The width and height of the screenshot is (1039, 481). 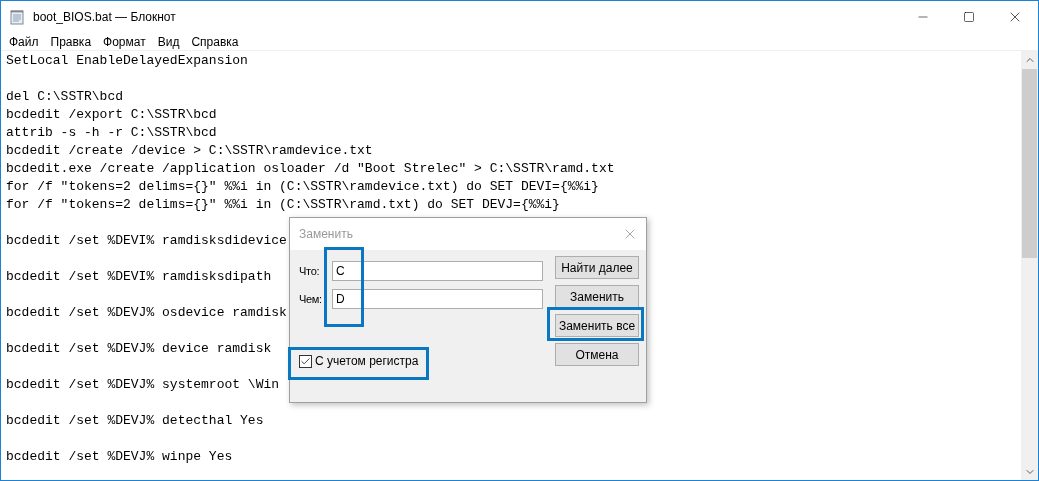 What do you see at coordinates (111, 133) in the screenshot?
I see `code-line: attrib -s -h -r C:\SSTR\bcd` at bounding box center [111, 133].